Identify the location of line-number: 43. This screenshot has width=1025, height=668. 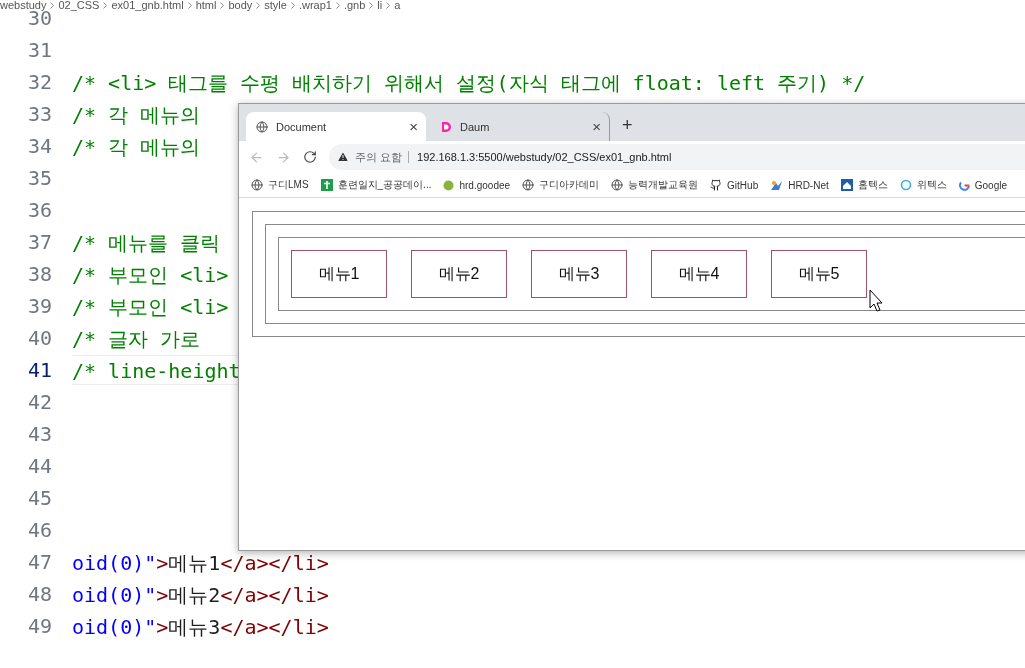
(39, 434).